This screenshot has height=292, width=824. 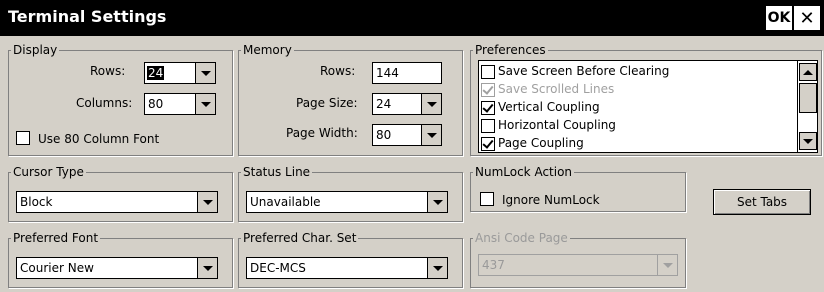 What do you see at coordinates (556, 89) in the screenshot?
I see `pref-save-scrolled-label: Save Scrolled Lines` at bounding box center [556, 89].